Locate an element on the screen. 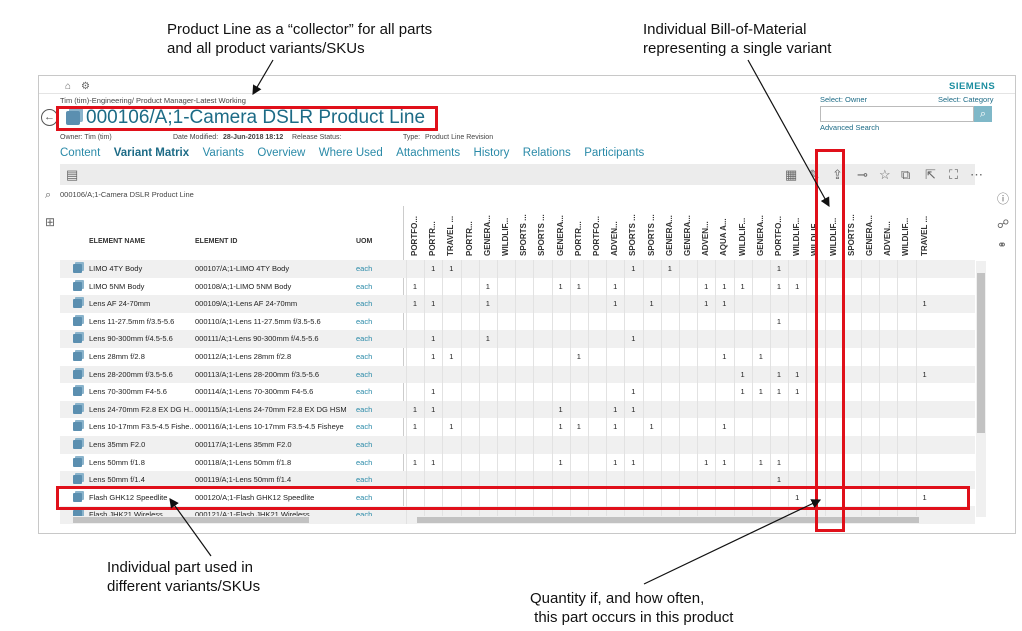  arrow-part is located at coordinates (190, 527).